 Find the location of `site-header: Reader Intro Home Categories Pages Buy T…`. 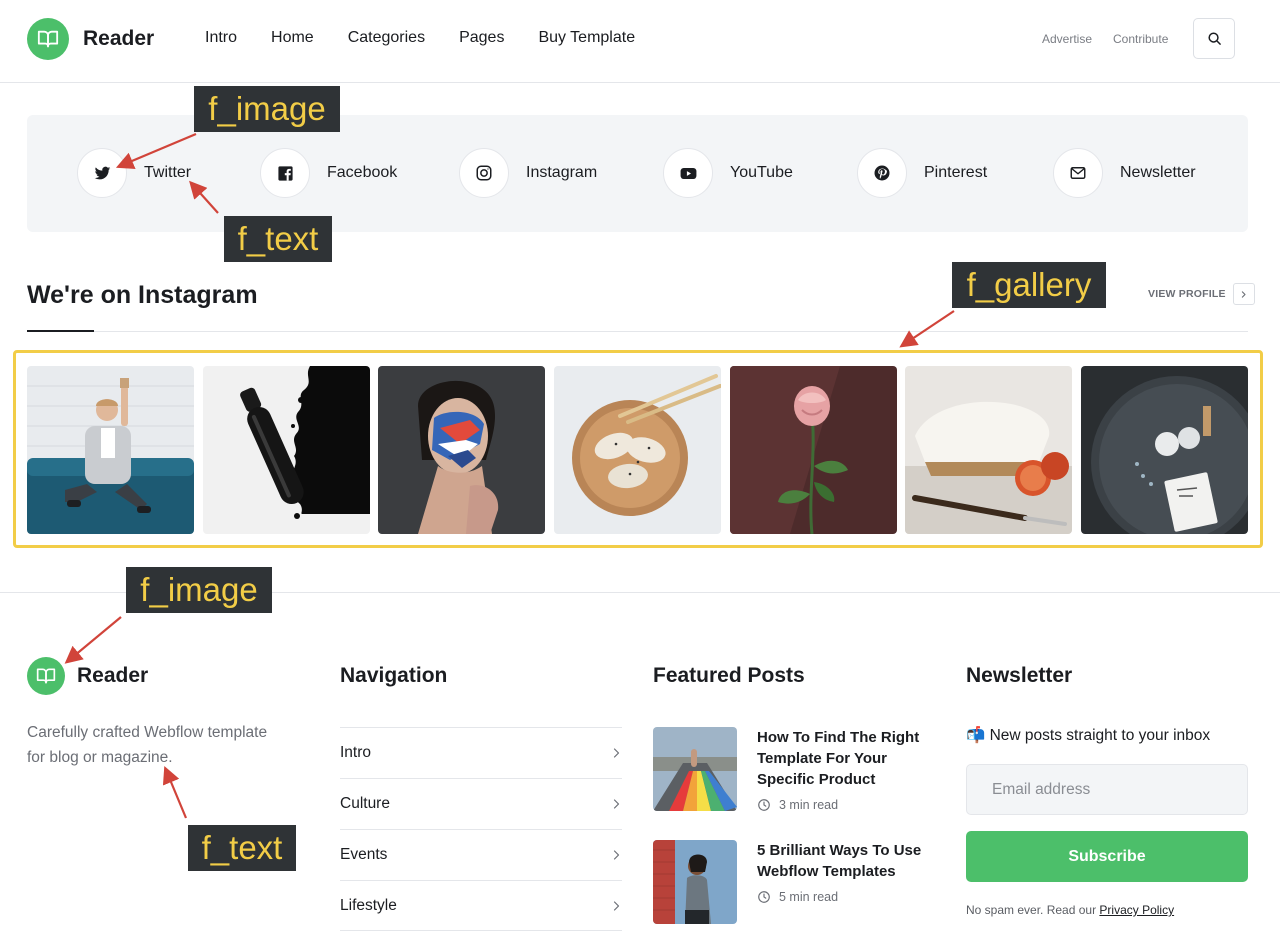

site-header: Reader Intro Home Categories Pages Buy T… is located at coordinates (640, 41).